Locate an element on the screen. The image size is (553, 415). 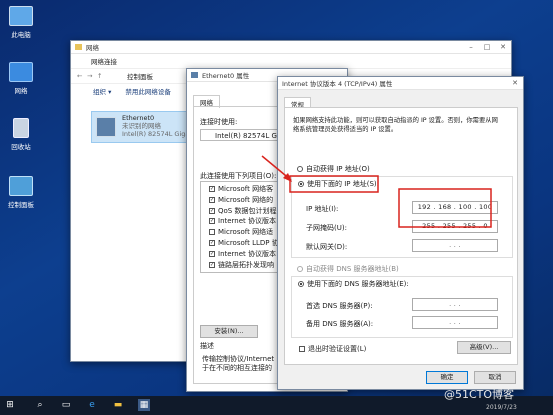
start-icon: ⊞ is located at coordinates (10, 405).